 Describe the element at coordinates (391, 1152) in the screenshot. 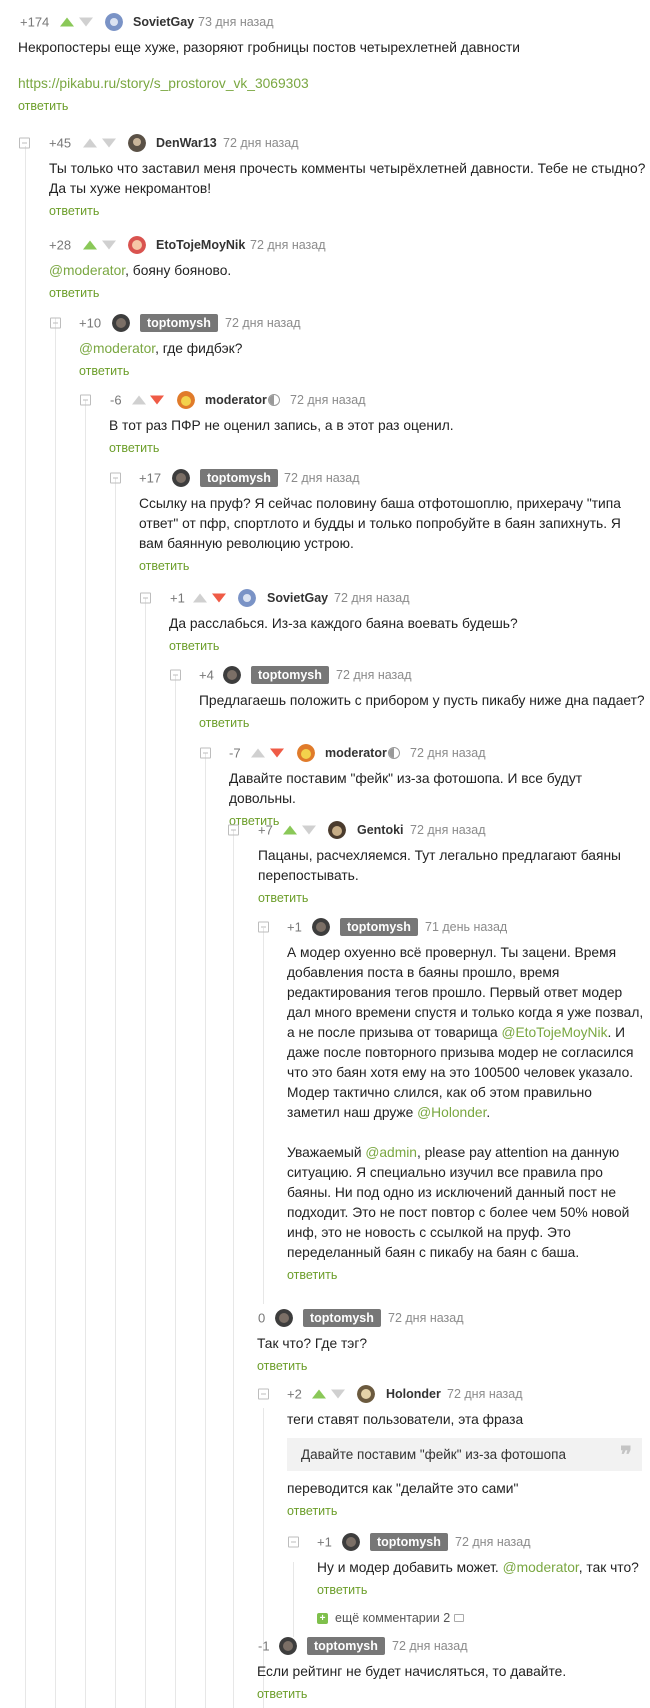

I see `mention-link: @admin` at that location.